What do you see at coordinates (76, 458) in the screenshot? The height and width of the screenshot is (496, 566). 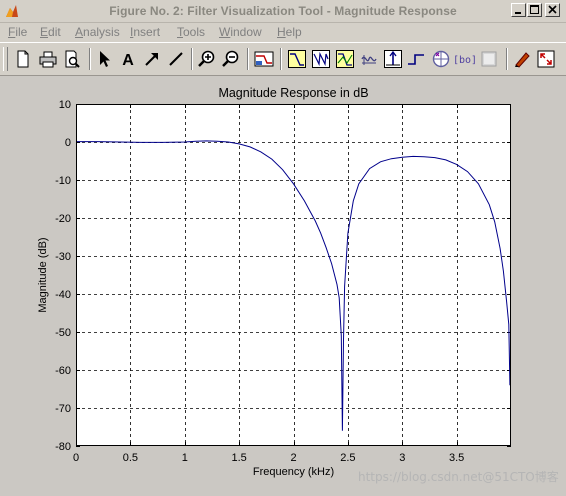 I see `x-tick-label: 0` at bounding box center [76, 458].